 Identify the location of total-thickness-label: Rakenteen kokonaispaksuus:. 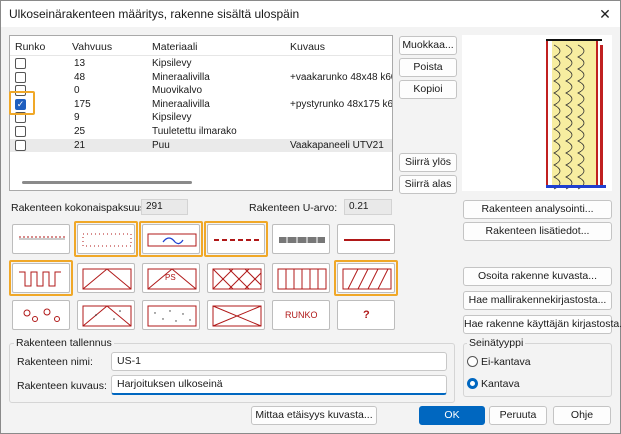
(80, 208).